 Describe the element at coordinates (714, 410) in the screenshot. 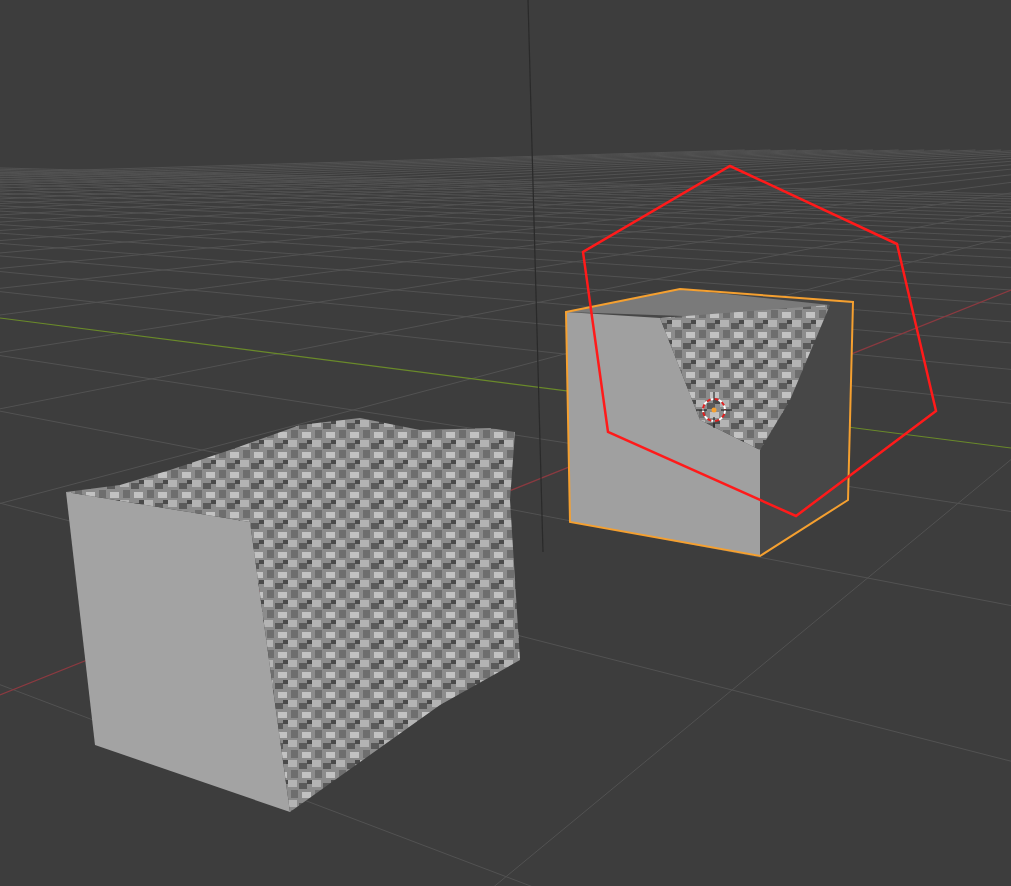

I see `crosshair-icon` at that location.